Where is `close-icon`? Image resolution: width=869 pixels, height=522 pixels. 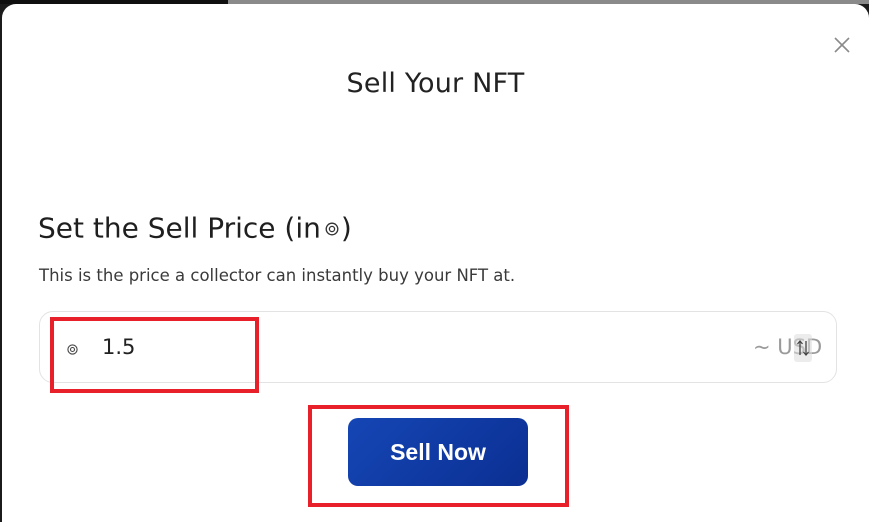 close-icon is located at coordinates (842, 45).